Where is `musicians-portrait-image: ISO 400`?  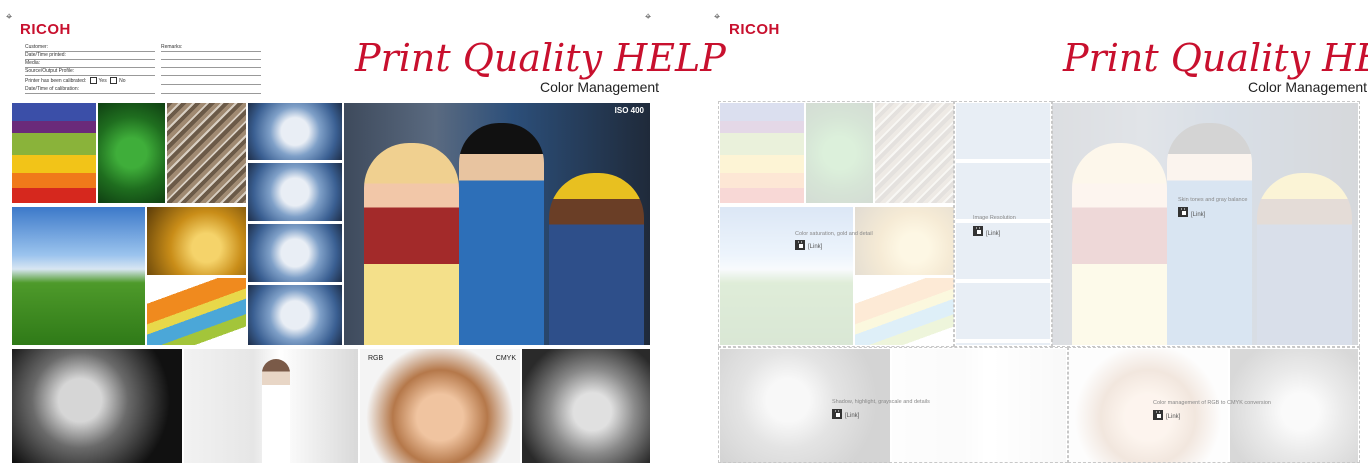 musicians-portrait-image: ISO 400 is located at coordinates (497, 224).